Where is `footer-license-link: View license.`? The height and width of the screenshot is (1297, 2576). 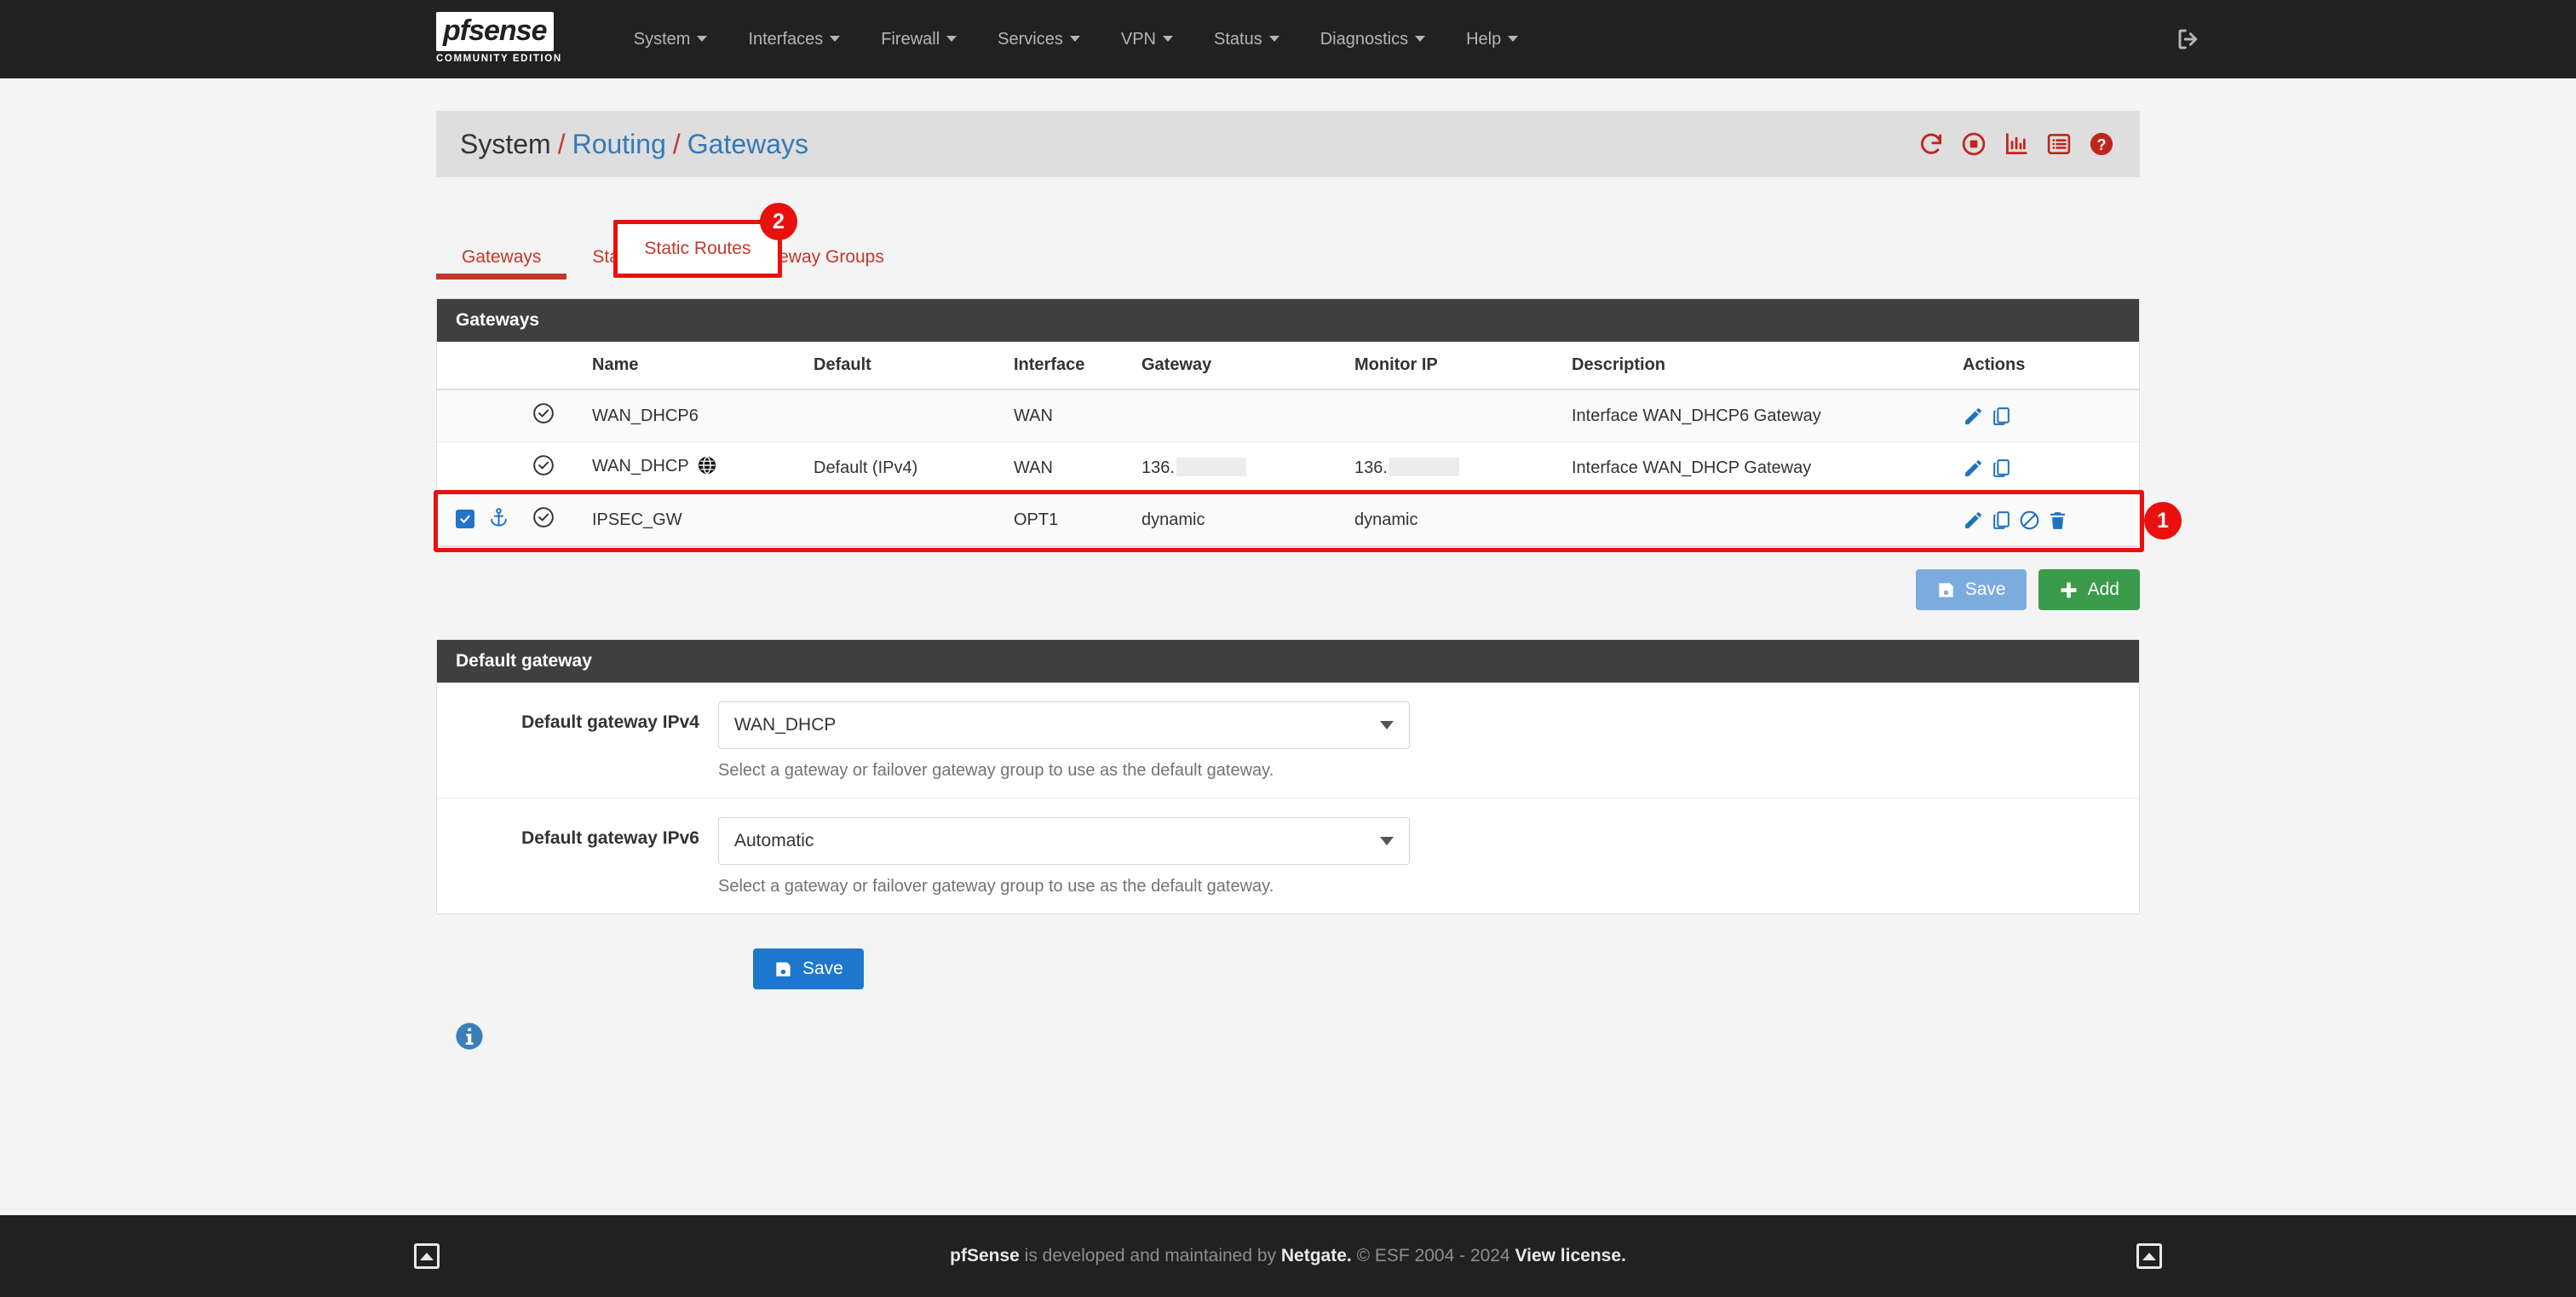 footer-license-link: View license. is located at coordinates (1571, 1255).